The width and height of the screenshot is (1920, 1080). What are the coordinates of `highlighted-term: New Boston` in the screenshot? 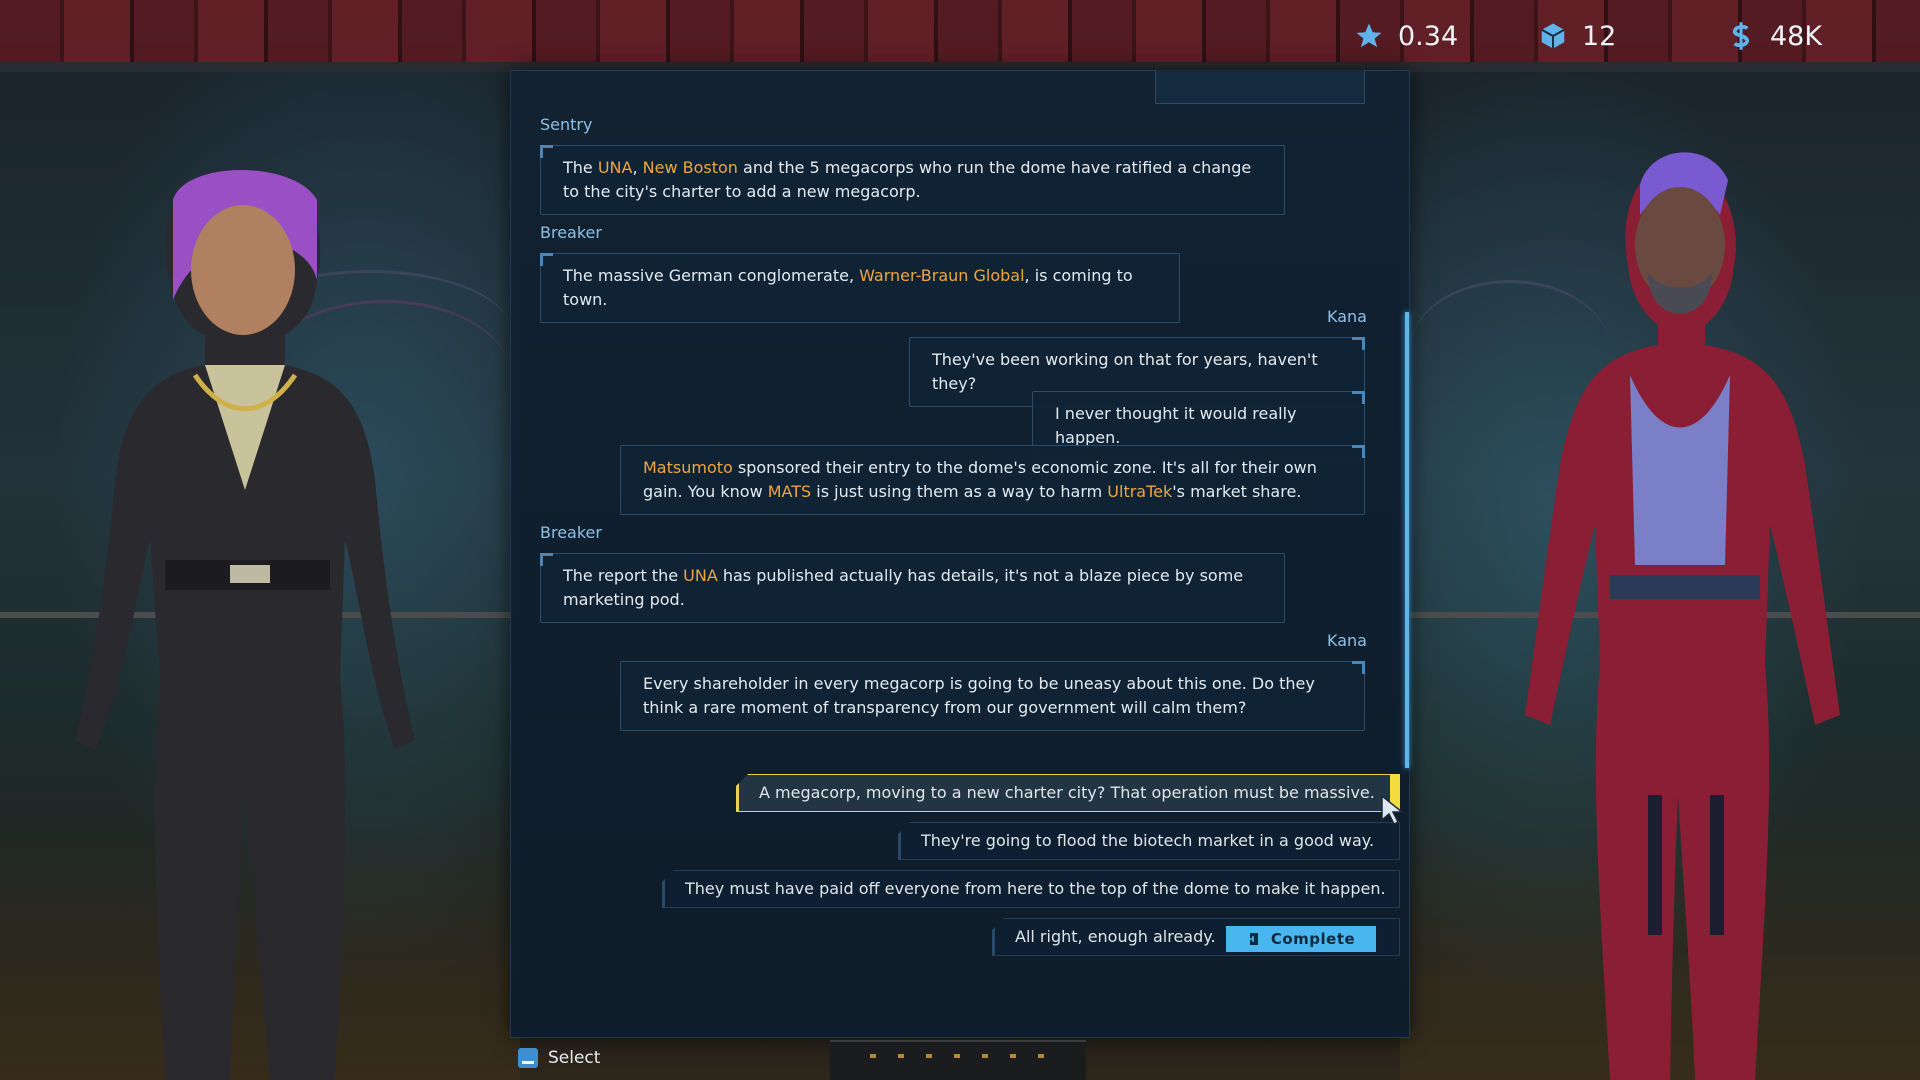 It's located at (690, 167).